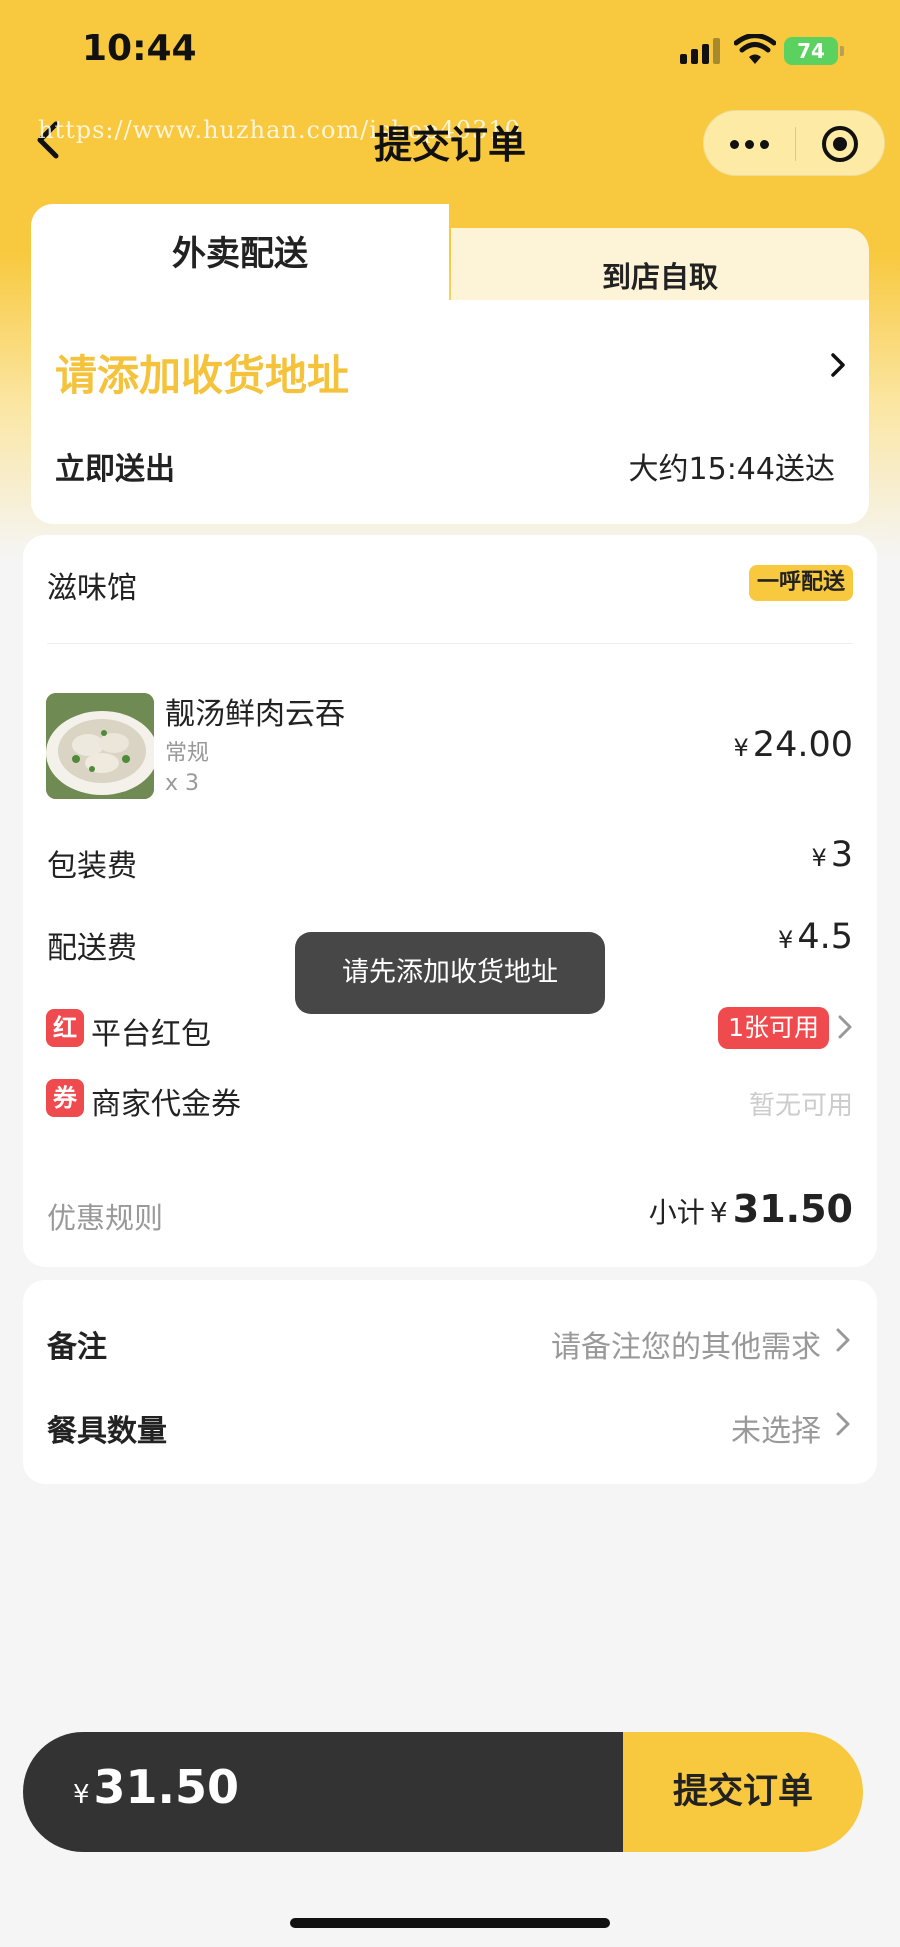  Describe the element at coordinates (255, 714) in the screenshot. I see `item-name: 靓汤鲜肉云吞` at that location.